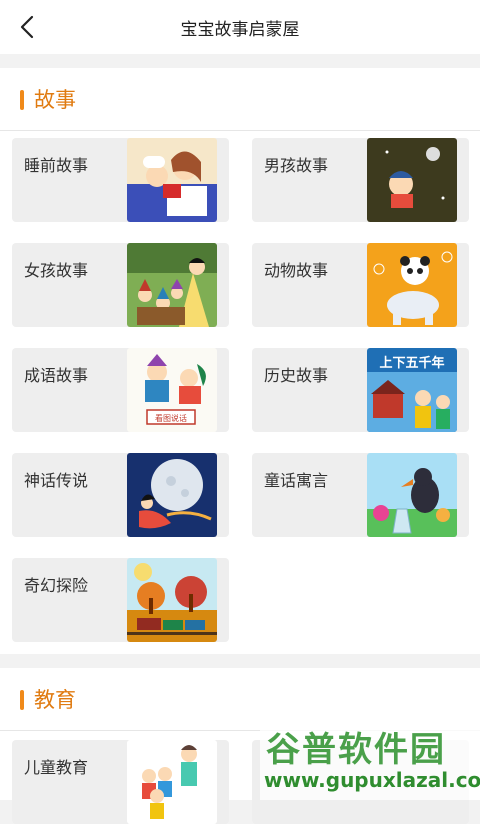  Describe the element at coordinates (172, 390) in the screenshot. I see `idiom-story-illustration: 看图说话` at that location.